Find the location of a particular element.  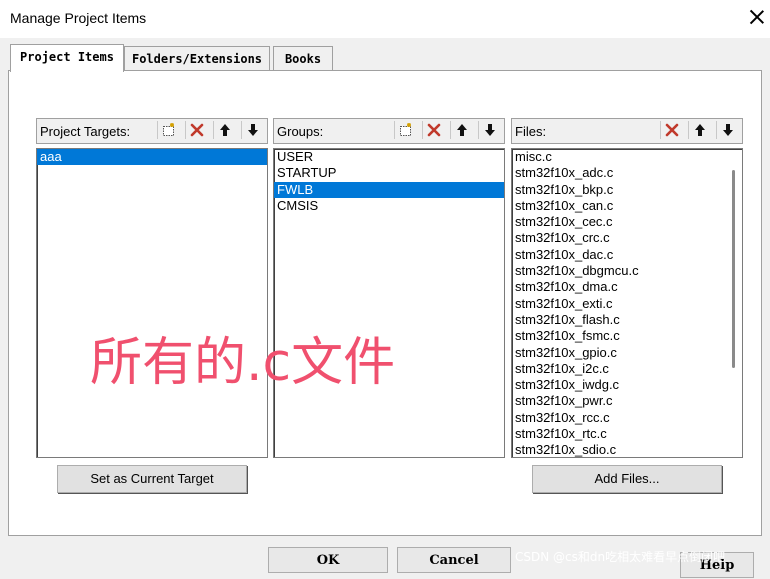

watermark: CSDN @cs和dn吃相太难看早点倒闭吧 is located at coordinates (620, 557).